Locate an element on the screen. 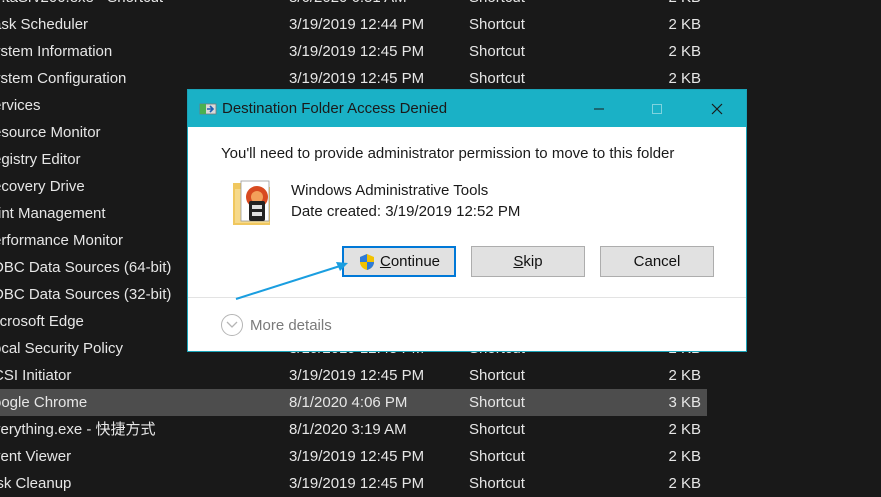 The width and height of the screenshot is (881, 497). minimize-icon is located at coordinates (599, 108).